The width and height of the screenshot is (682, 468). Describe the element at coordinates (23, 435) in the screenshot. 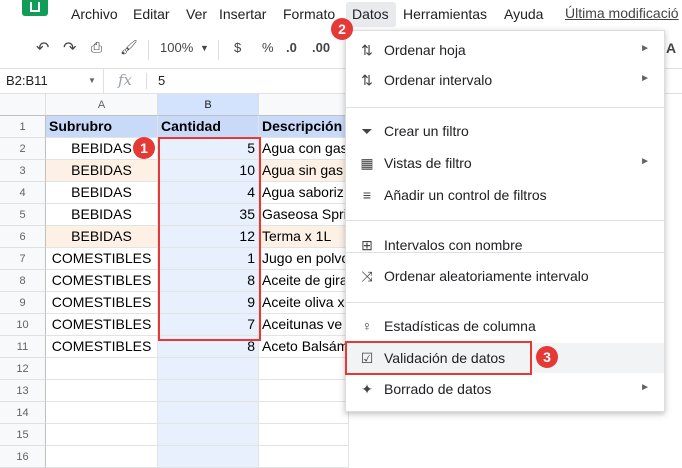

I see `row-header: 15` at that location.